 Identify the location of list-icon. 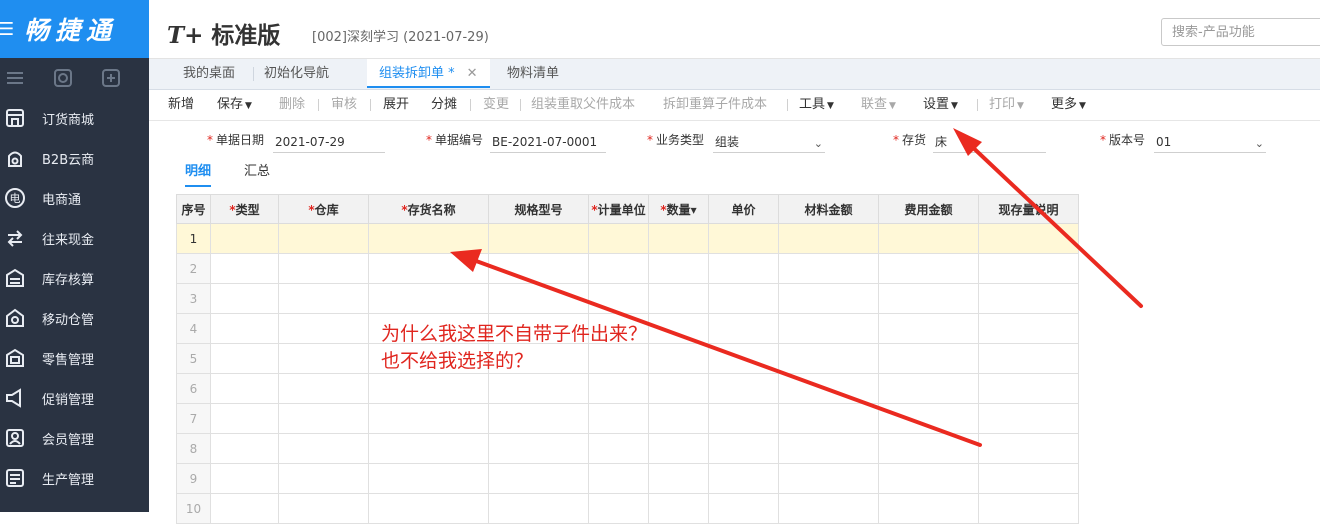
(15, 78).